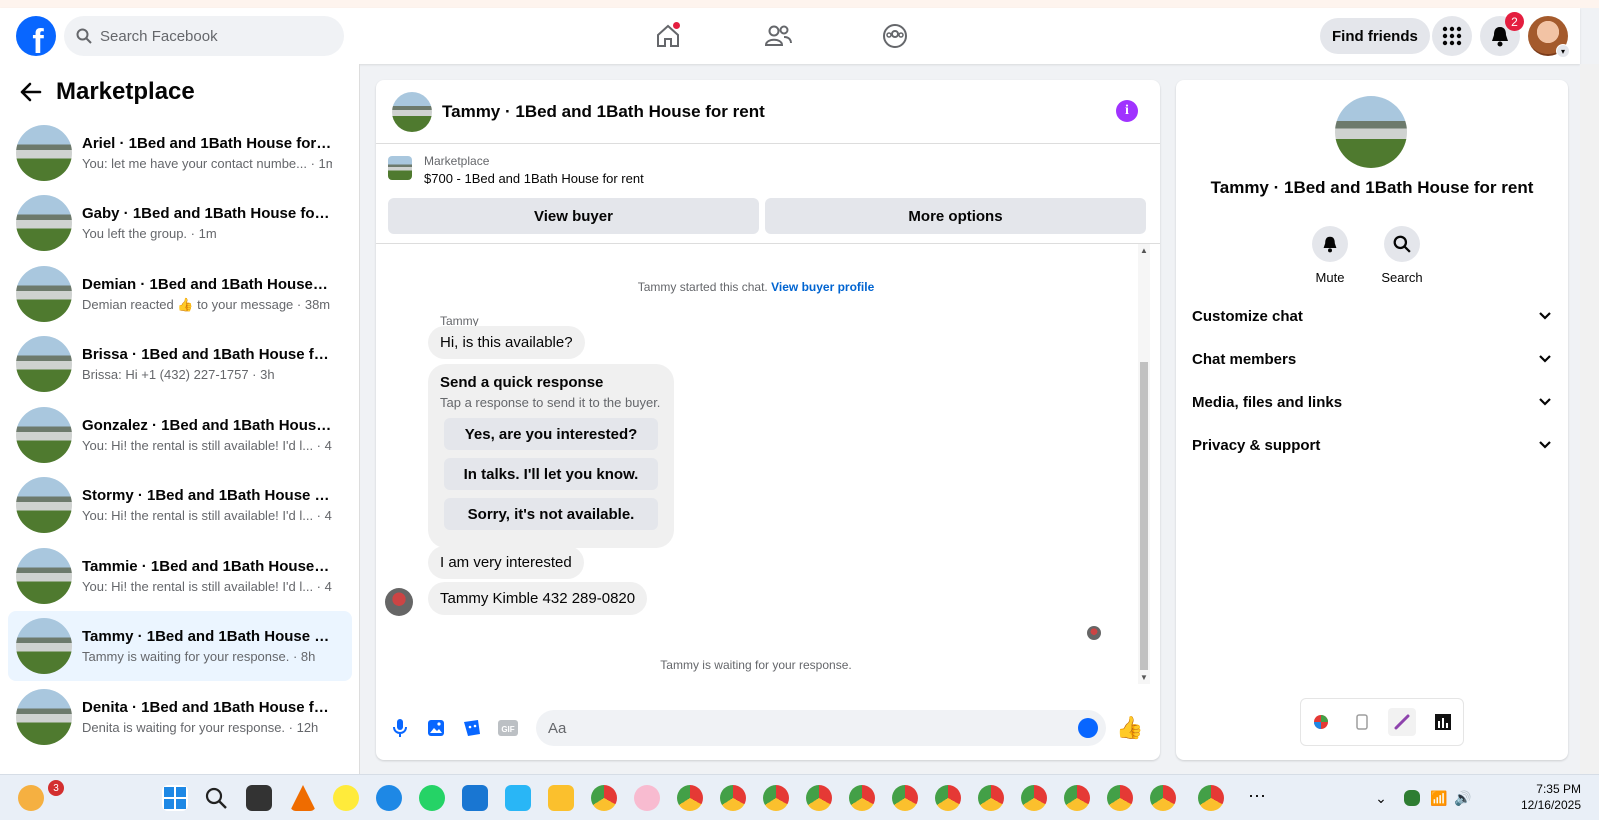  Describe the element at coordinates (389, 798) in the screenshot. I see `edge-icon` at that location.